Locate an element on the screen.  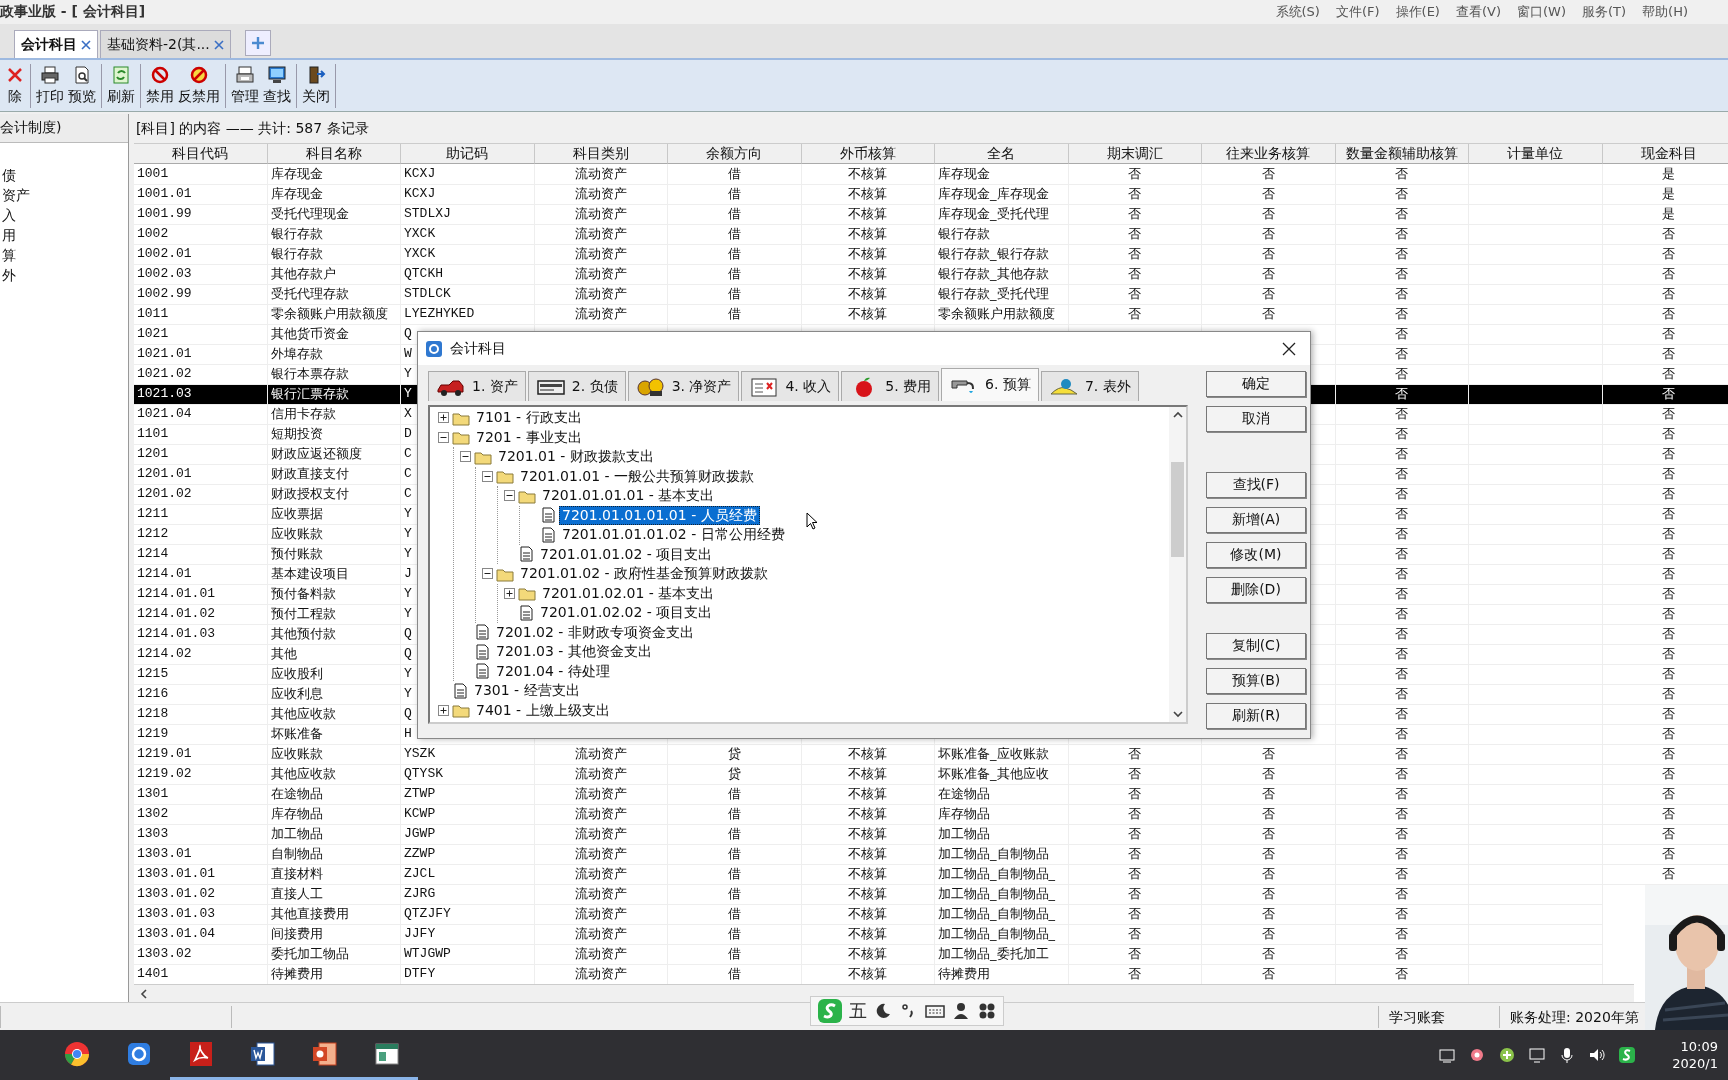
tab: 4. 收入 is located at coordinates (790, 386).